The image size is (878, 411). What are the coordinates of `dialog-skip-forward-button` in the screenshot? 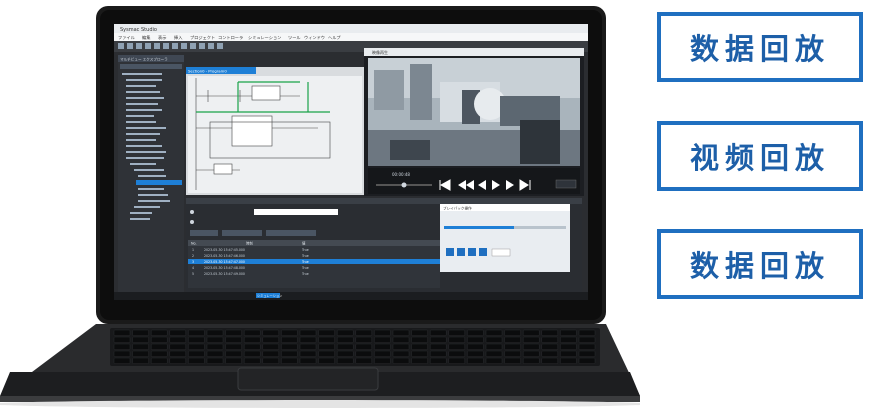 It's located at (483, 252).